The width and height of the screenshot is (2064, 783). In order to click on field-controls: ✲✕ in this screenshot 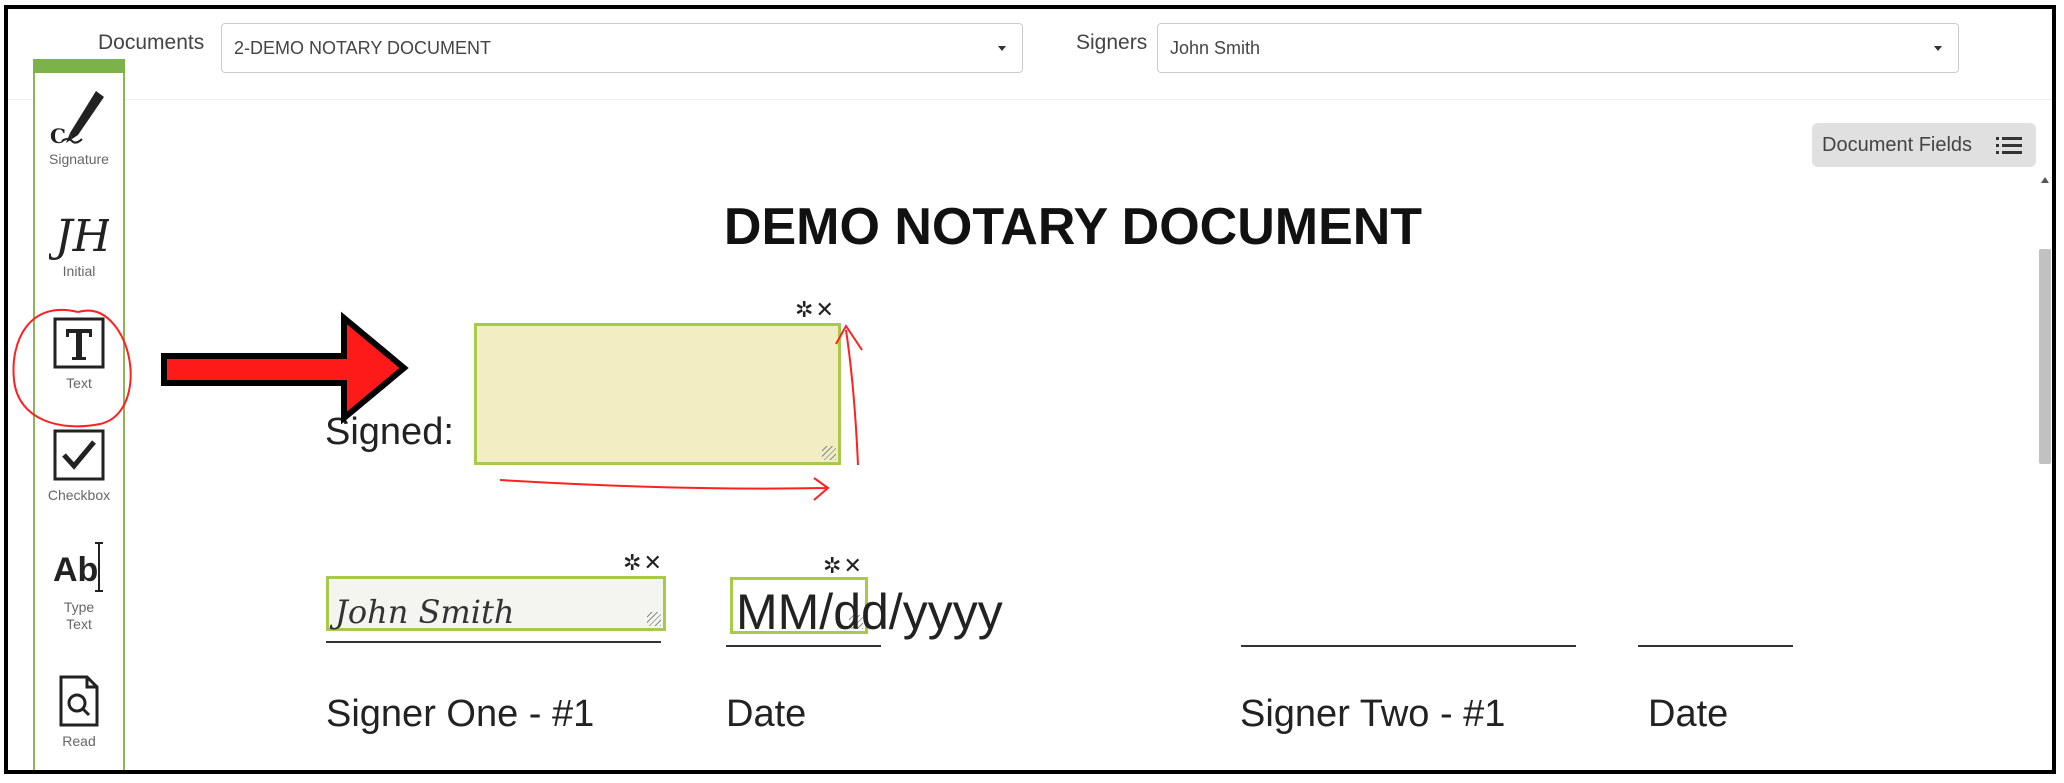, I will do `click(815, 310)`.